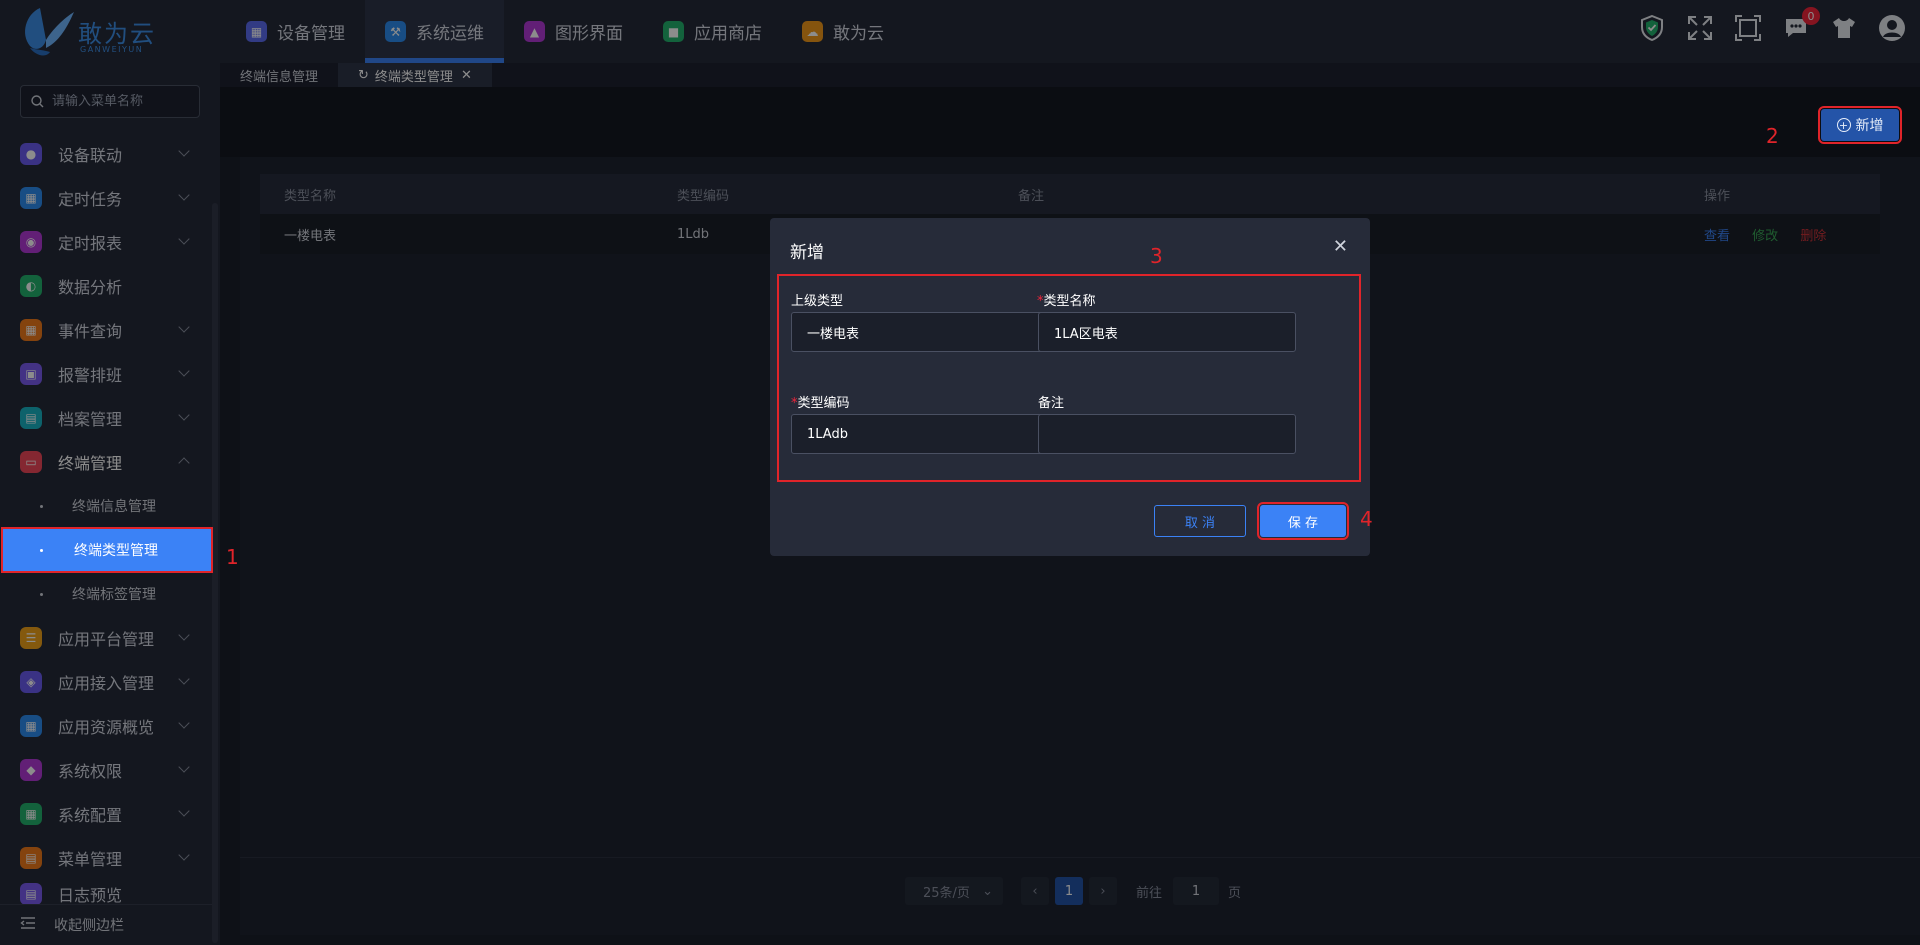  Describe the element at coordinates (807, 253) in the screenshot. I see `dialog-title: 新增` at that location.